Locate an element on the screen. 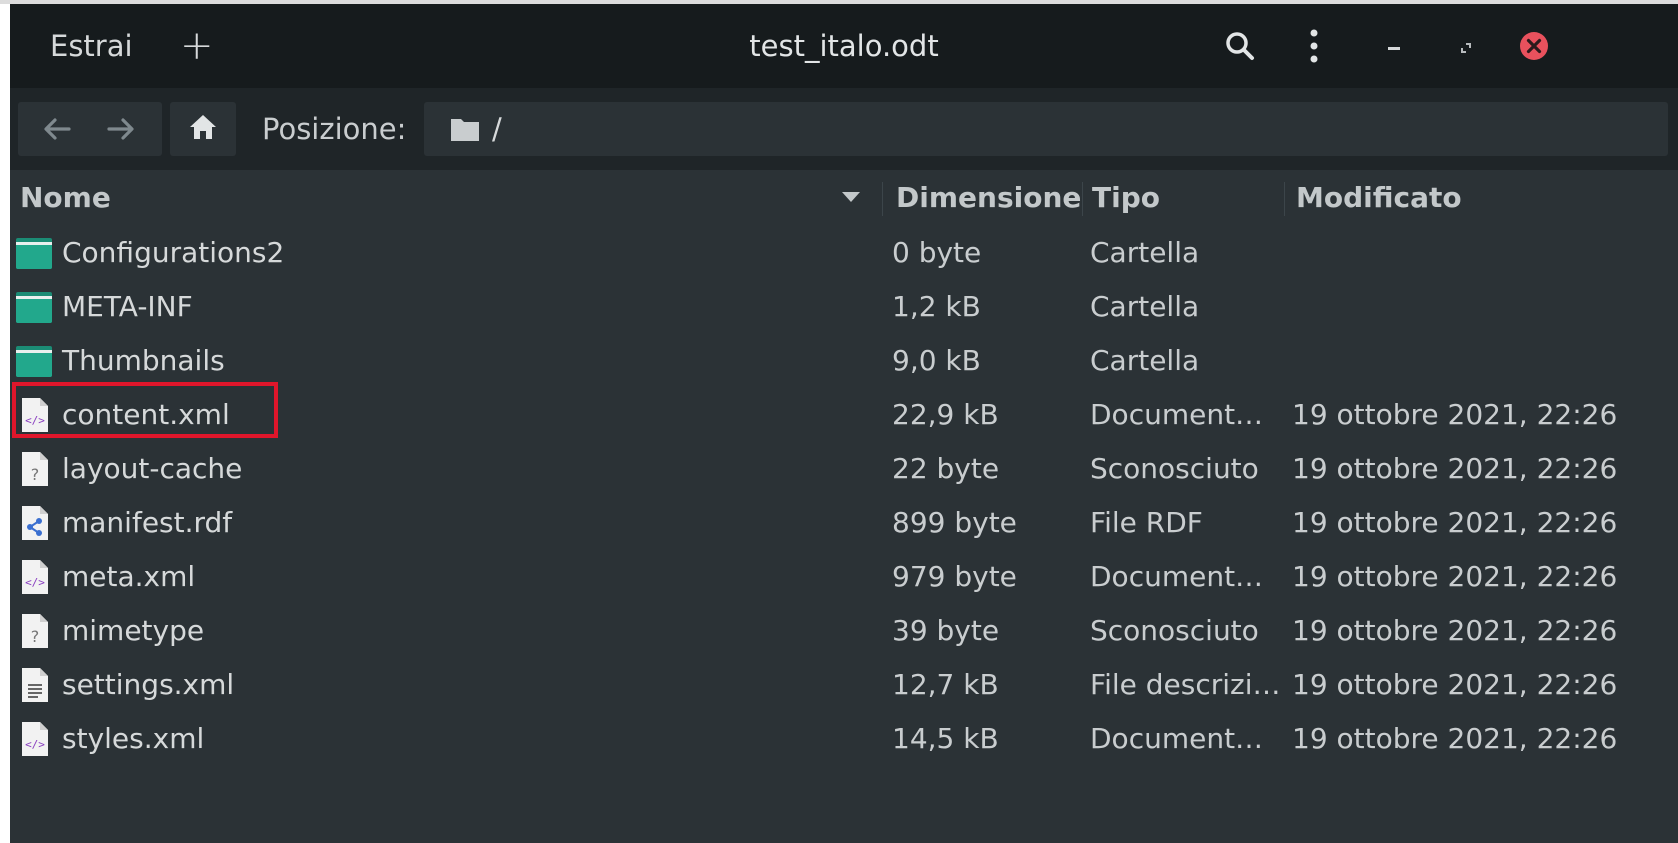  file-size: 979 byte is located at coordinates (954, 576).